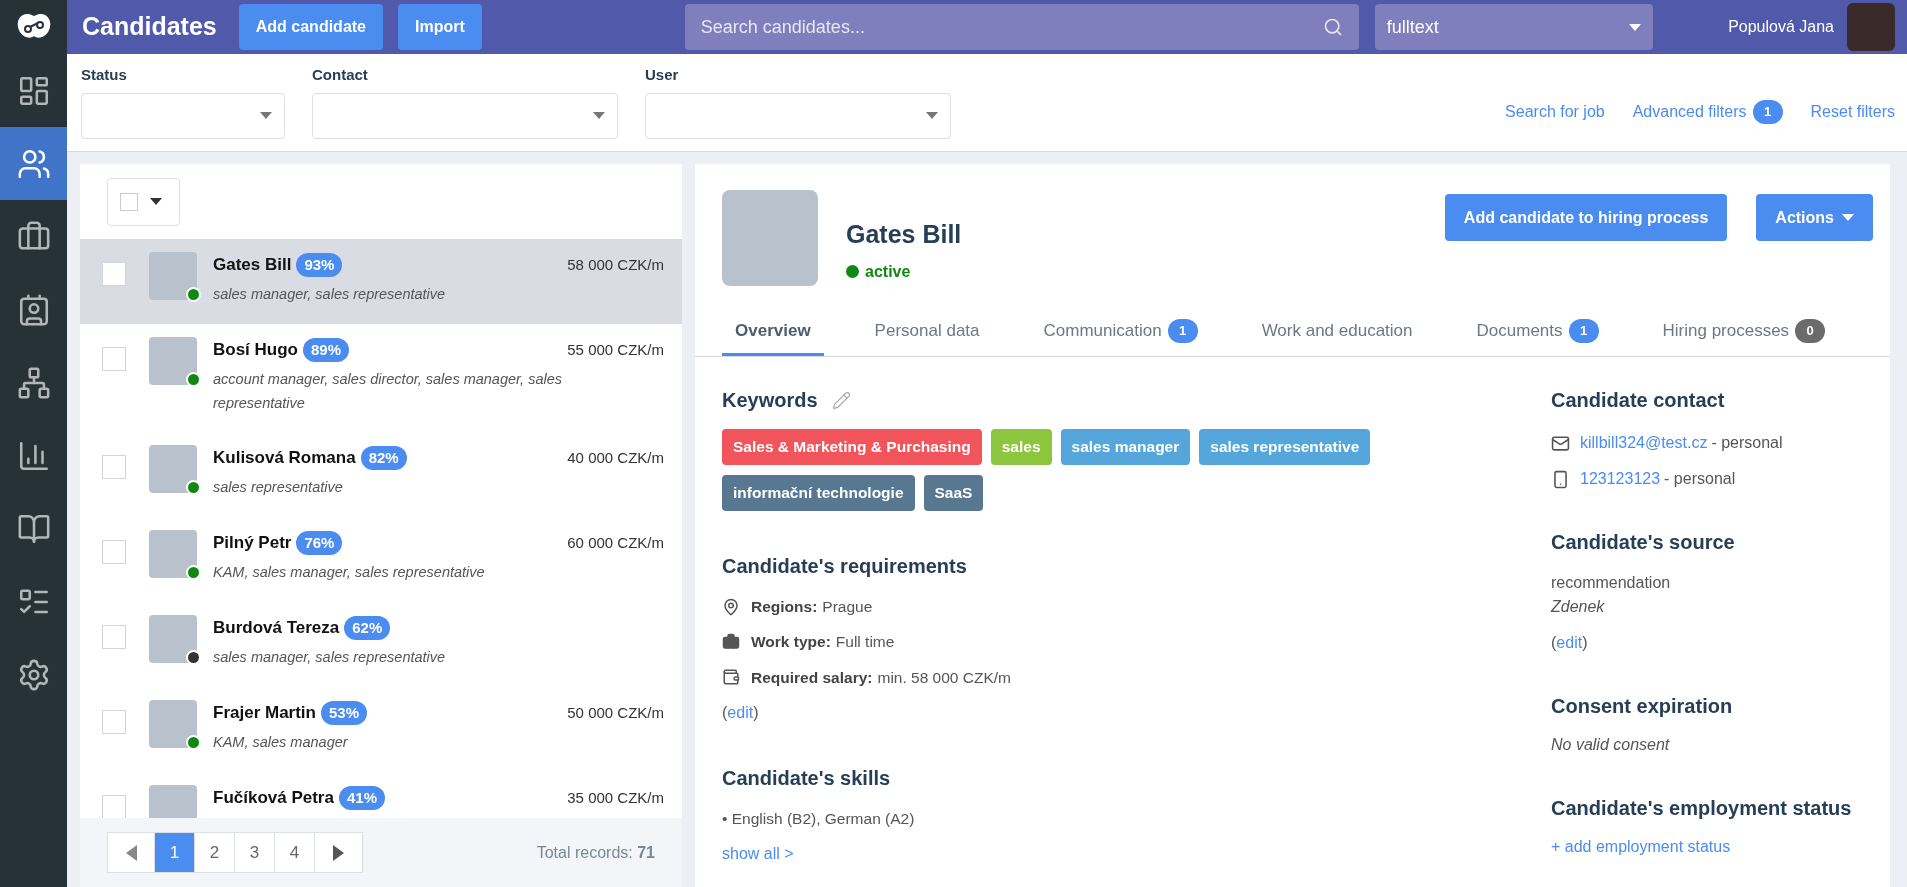 The image size is (1907, 887). What do you see at coordinates (1642, 706) in the screenshot?
I see `section-heading: Consent expiration` at bounding box center [1642, 706].